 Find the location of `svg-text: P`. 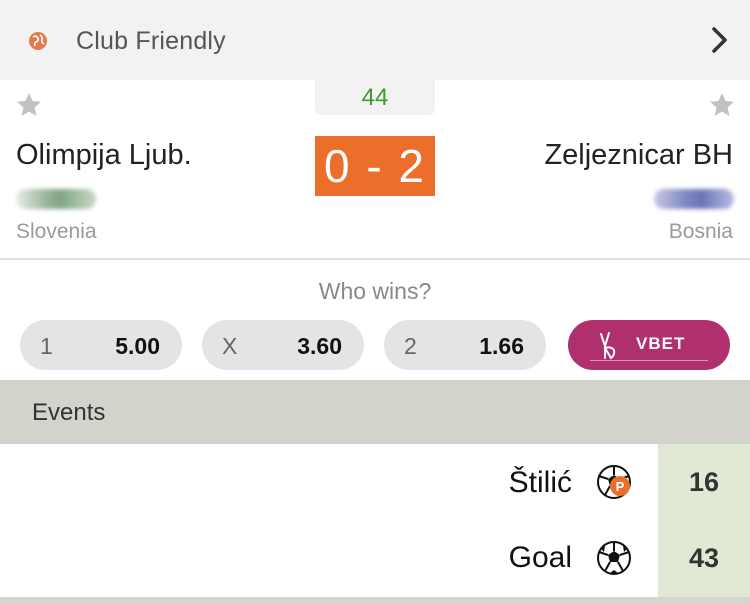

svg-text: P is located at coordinates (620, 486).